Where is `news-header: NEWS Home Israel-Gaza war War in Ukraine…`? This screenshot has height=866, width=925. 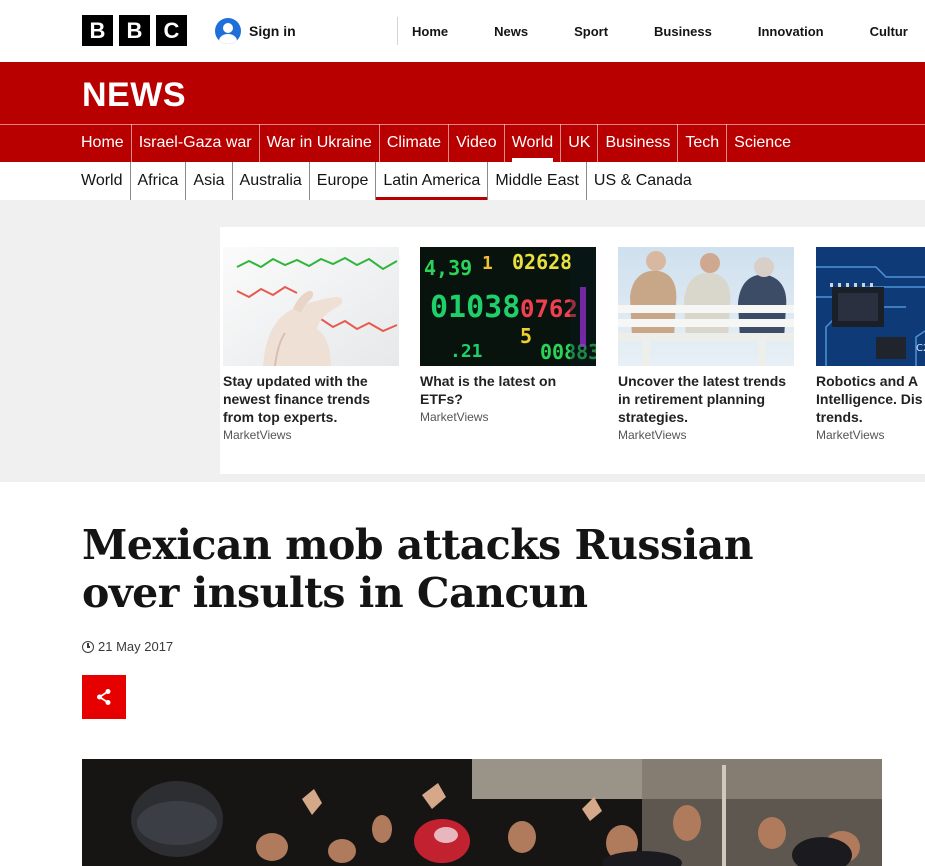
news-header: NEWS Home Israel-Gaza war War in Ukraine… is located at coordinates (462, 112).